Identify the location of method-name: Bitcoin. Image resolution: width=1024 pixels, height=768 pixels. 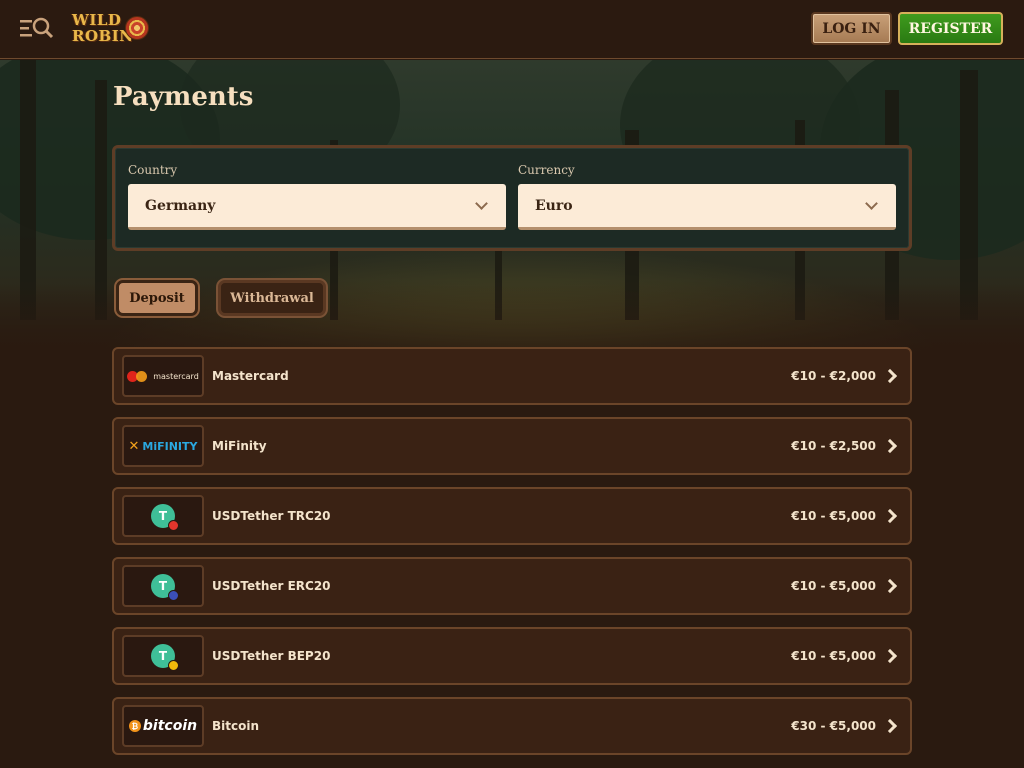
(236, 726).